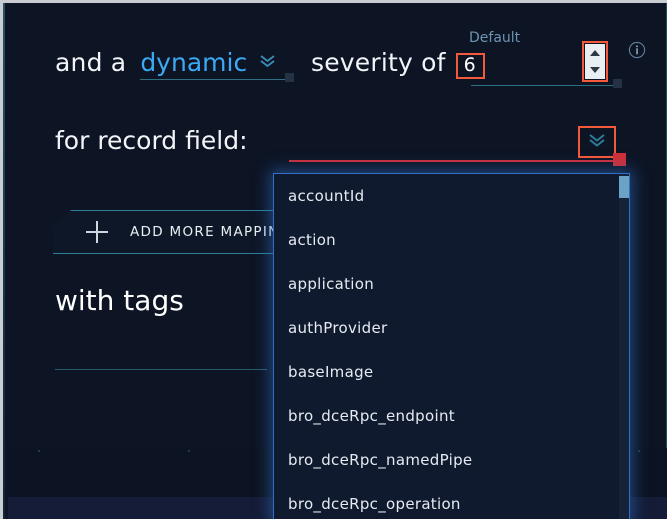 The width and height of the screenshot is (667, 519). Describe the element at coordinates (451, 416) in the screenshot. I see `dropdown-item: bro_dceRpc_endpoint` at that location.